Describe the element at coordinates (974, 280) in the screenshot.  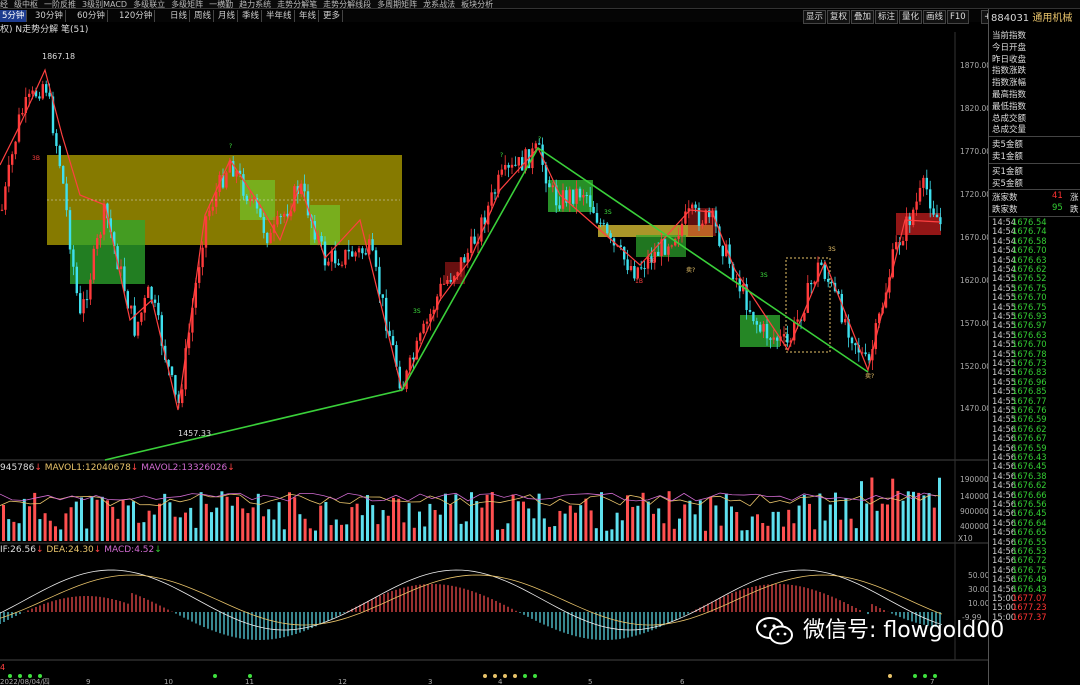
I see `price-axis-label: 1620.00` at that location.